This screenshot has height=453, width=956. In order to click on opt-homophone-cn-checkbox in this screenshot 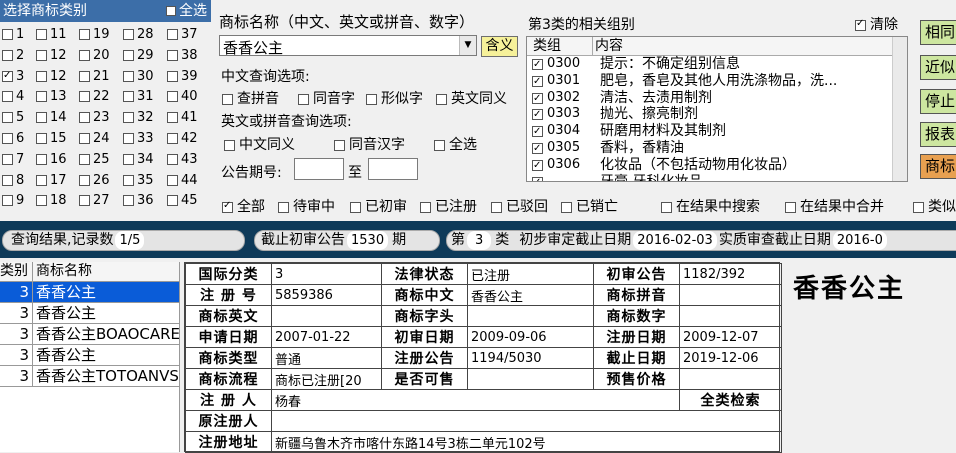, I will do `click(339, 145)`.